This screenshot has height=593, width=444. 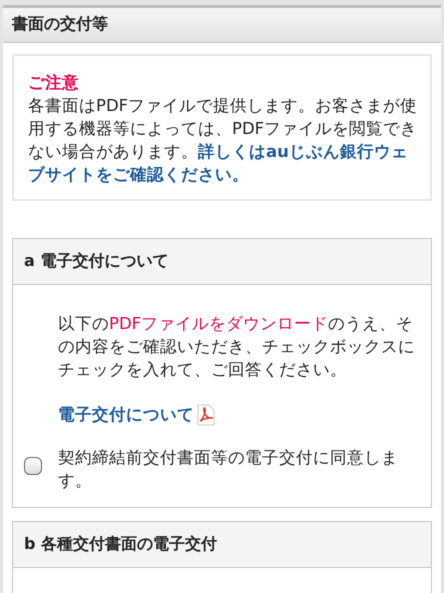 I want to click on notice-title: ご注意, so click(x=54, y=83).